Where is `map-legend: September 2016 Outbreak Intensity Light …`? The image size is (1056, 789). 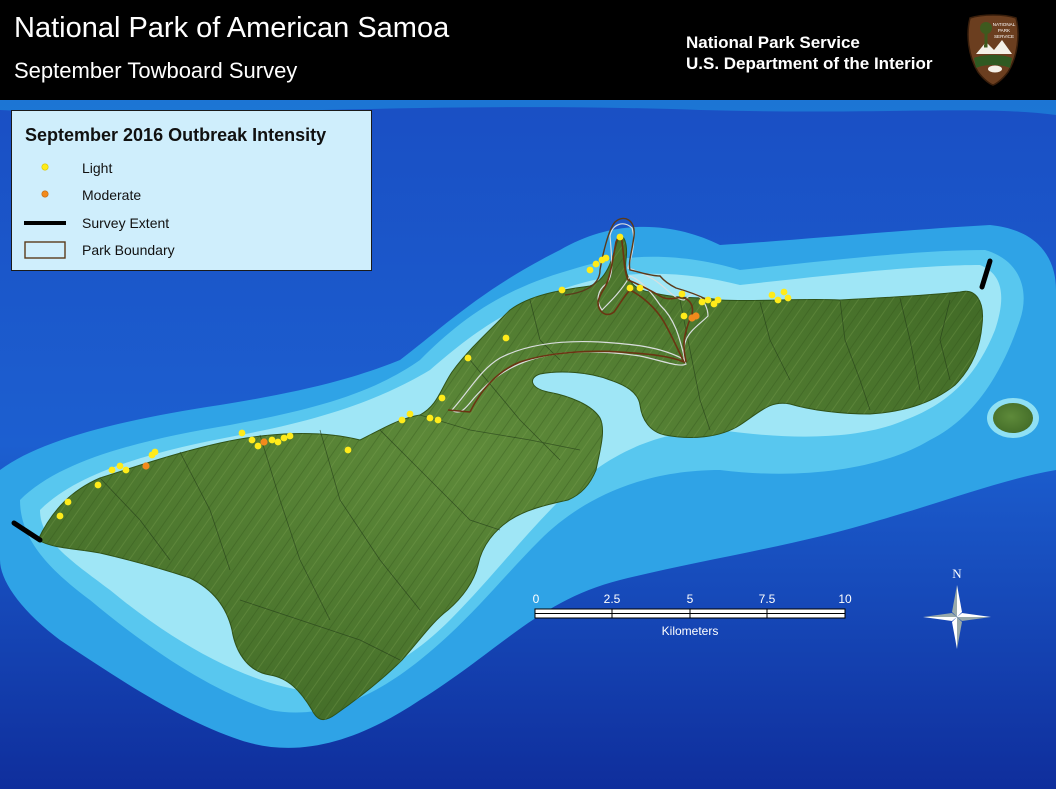 map-legend: September 2016 Outbreak Intensity Light … is located at coordinates (191, 190).